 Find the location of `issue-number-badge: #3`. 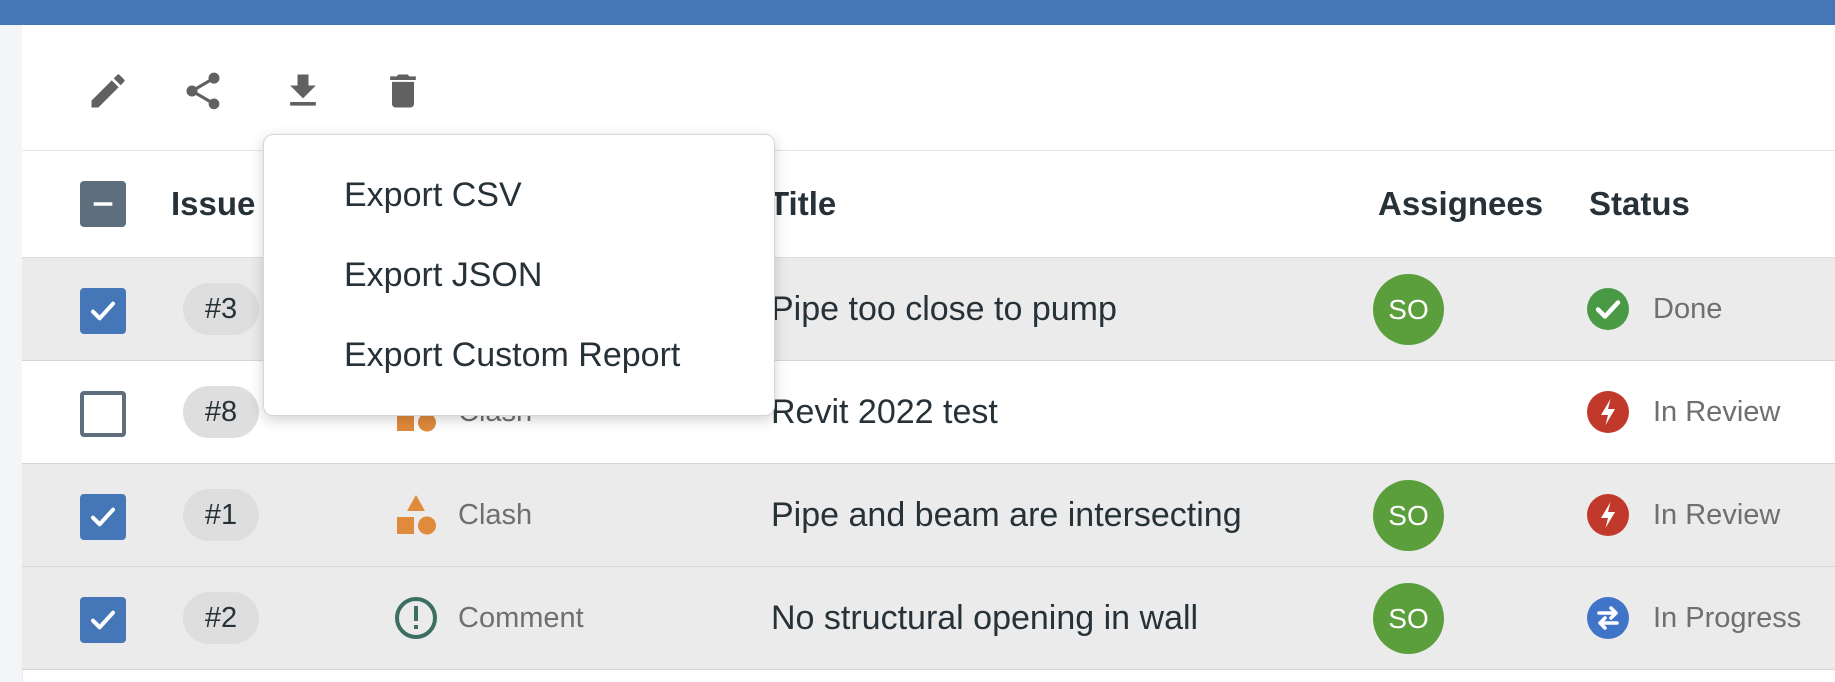

issue-number-badge: #3 is located at coordinates (221, 309).